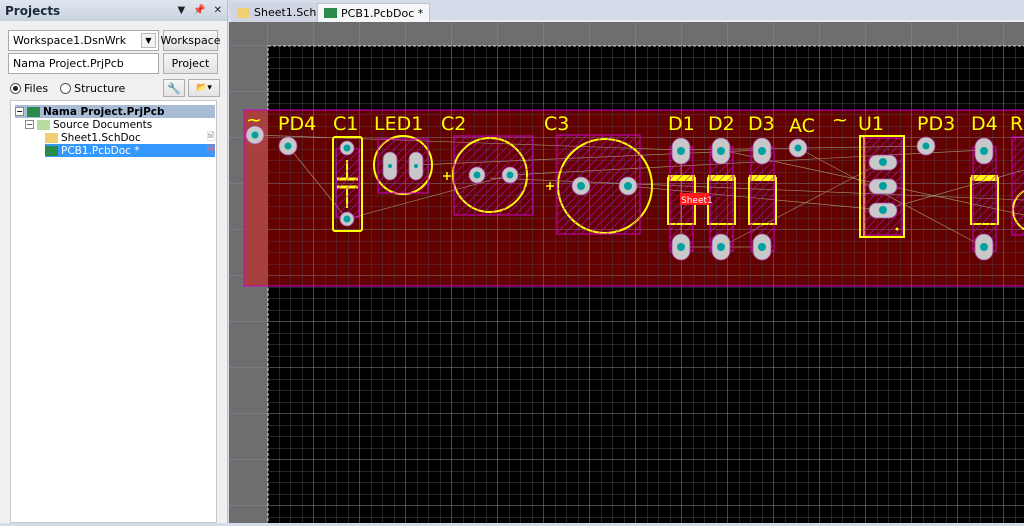 This screenshot has width=1024, height=526. I want to click on compile-icon: 🔧, so click(174, 88).